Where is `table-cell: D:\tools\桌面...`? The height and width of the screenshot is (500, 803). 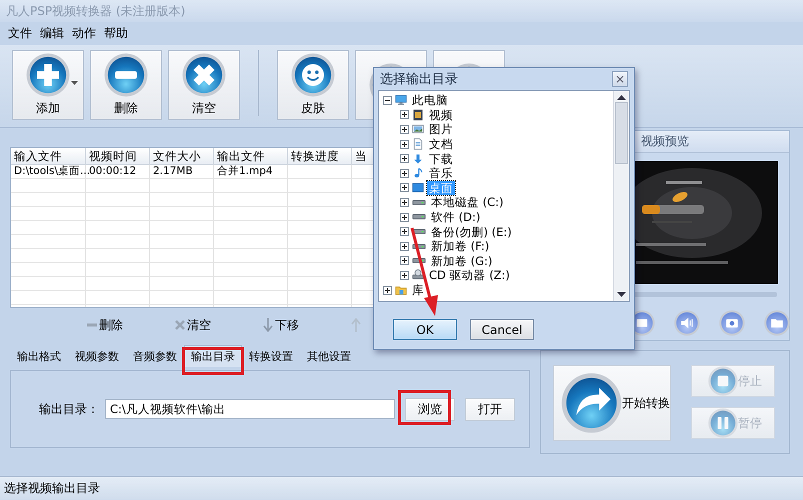
table-cell: D:\tools\桌面... is located at coordinates (52, 171).